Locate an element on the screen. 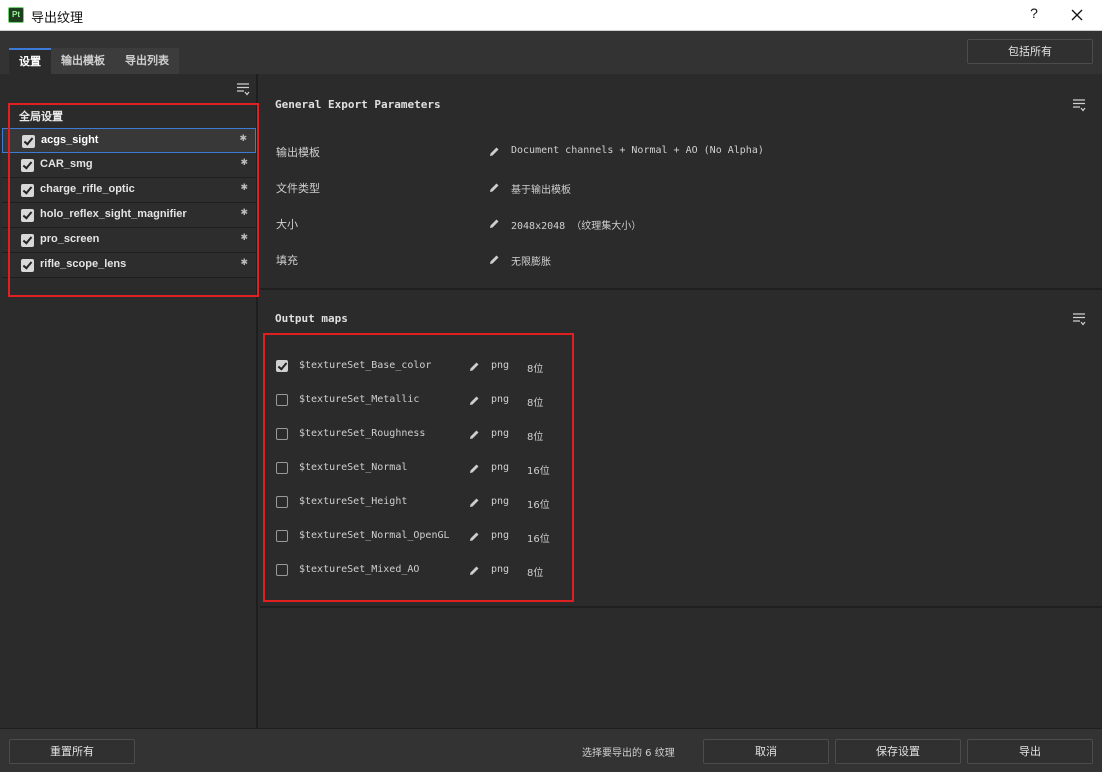 The height and width of the screenshot is (772, 1102). file-type-label: 文件类型 is located at coordinates (298, 188).